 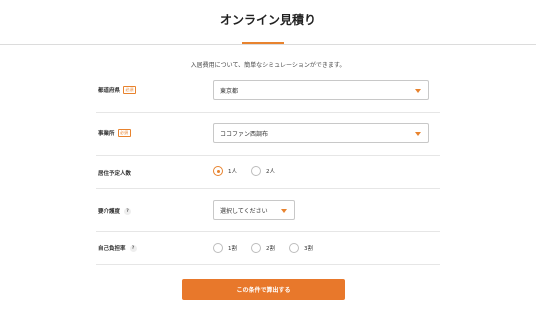 I want to click on facility-value: ココファン西調布, so click(x=244, y=134).